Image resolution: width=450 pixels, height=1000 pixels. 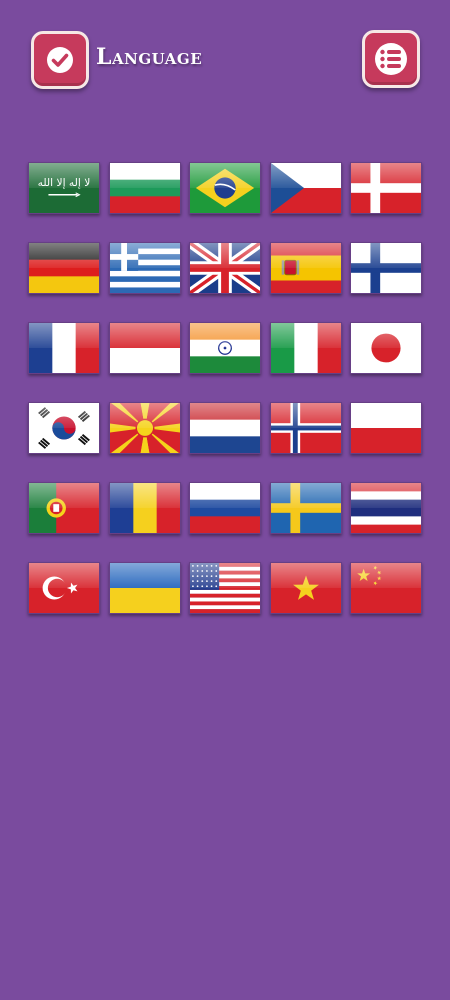 I want to click on flag-th-button, so click(x=386, y=508).